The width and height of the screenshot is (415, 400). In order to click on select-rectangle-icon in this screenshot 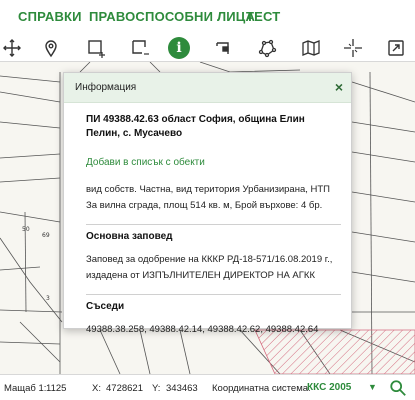, I will do `click(96, 49)`.